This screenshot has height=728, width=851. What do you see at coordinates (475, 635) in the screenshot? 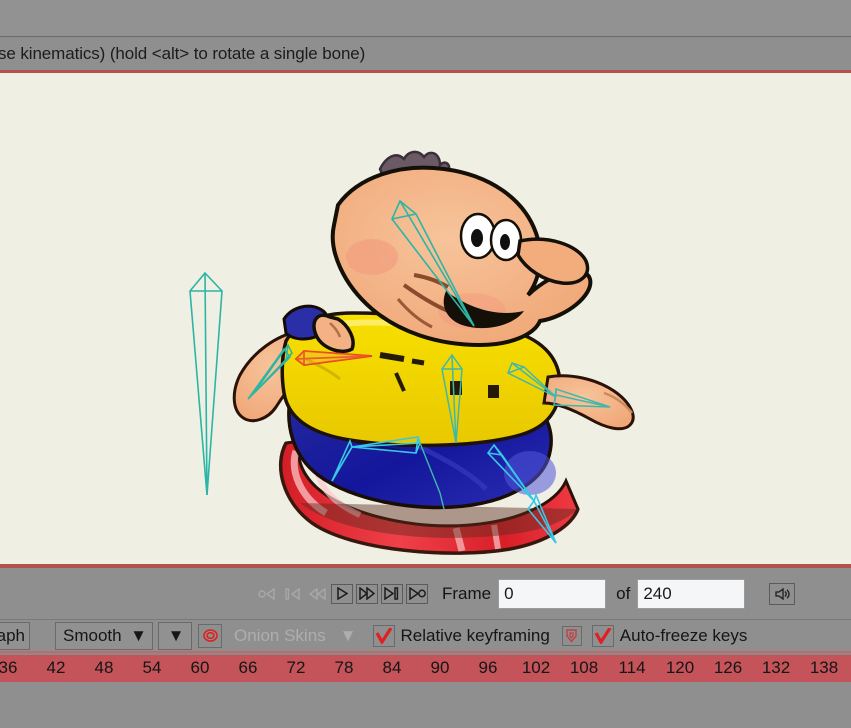
I see `relative-keyframing-label: Relative keyframing` at bounding box center [475, 635].